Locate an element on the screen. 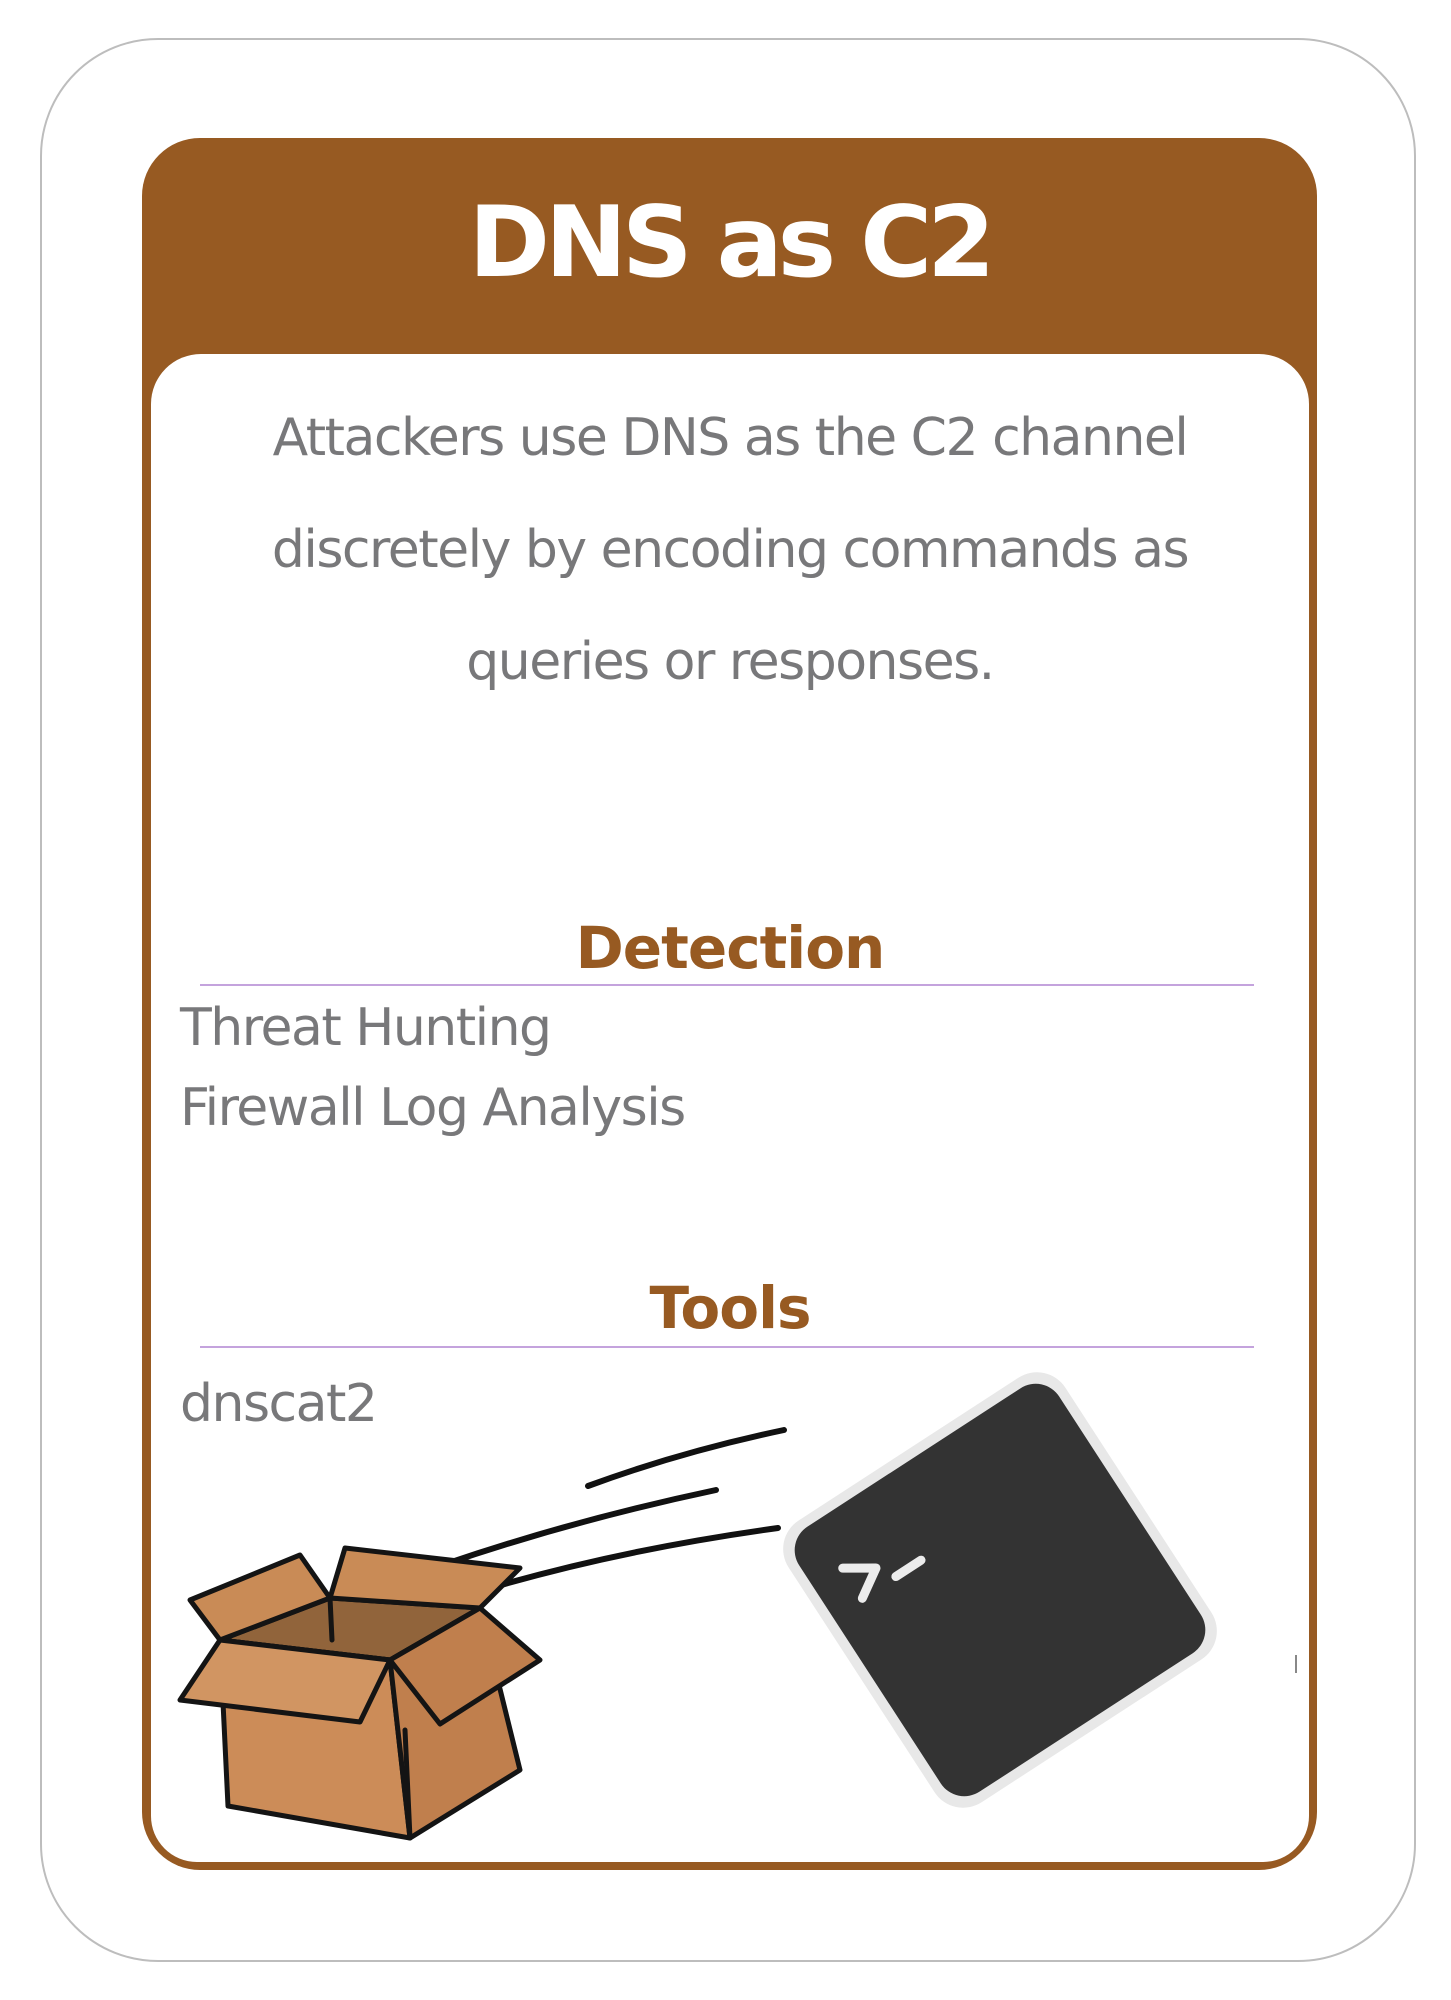 This screenshot has height=2000, width=1451. tools-heading: Tools is located at coordinates (730, 1308).